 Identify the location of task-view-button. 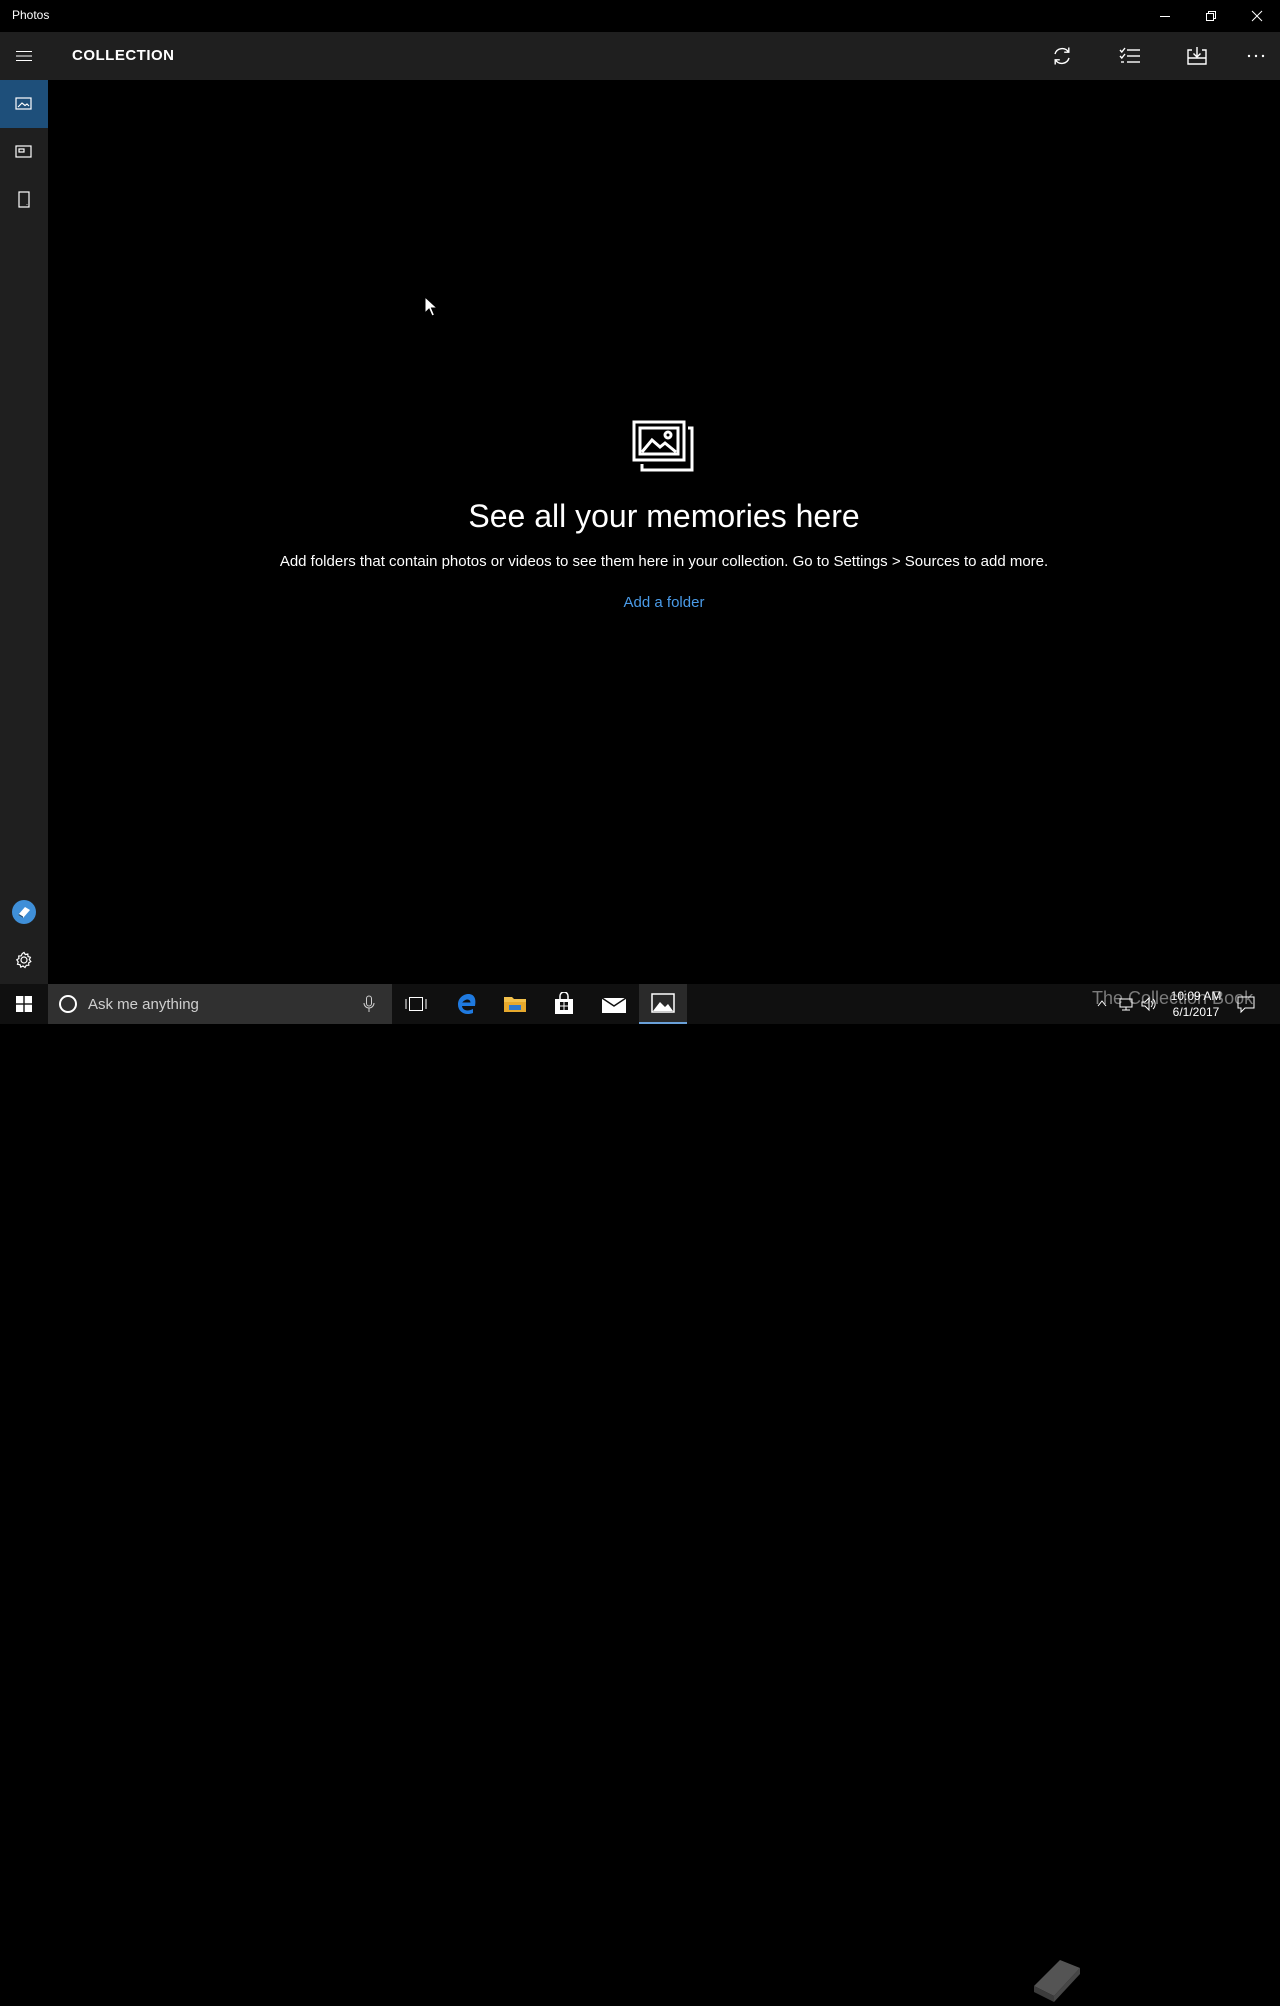
(416, 1004).